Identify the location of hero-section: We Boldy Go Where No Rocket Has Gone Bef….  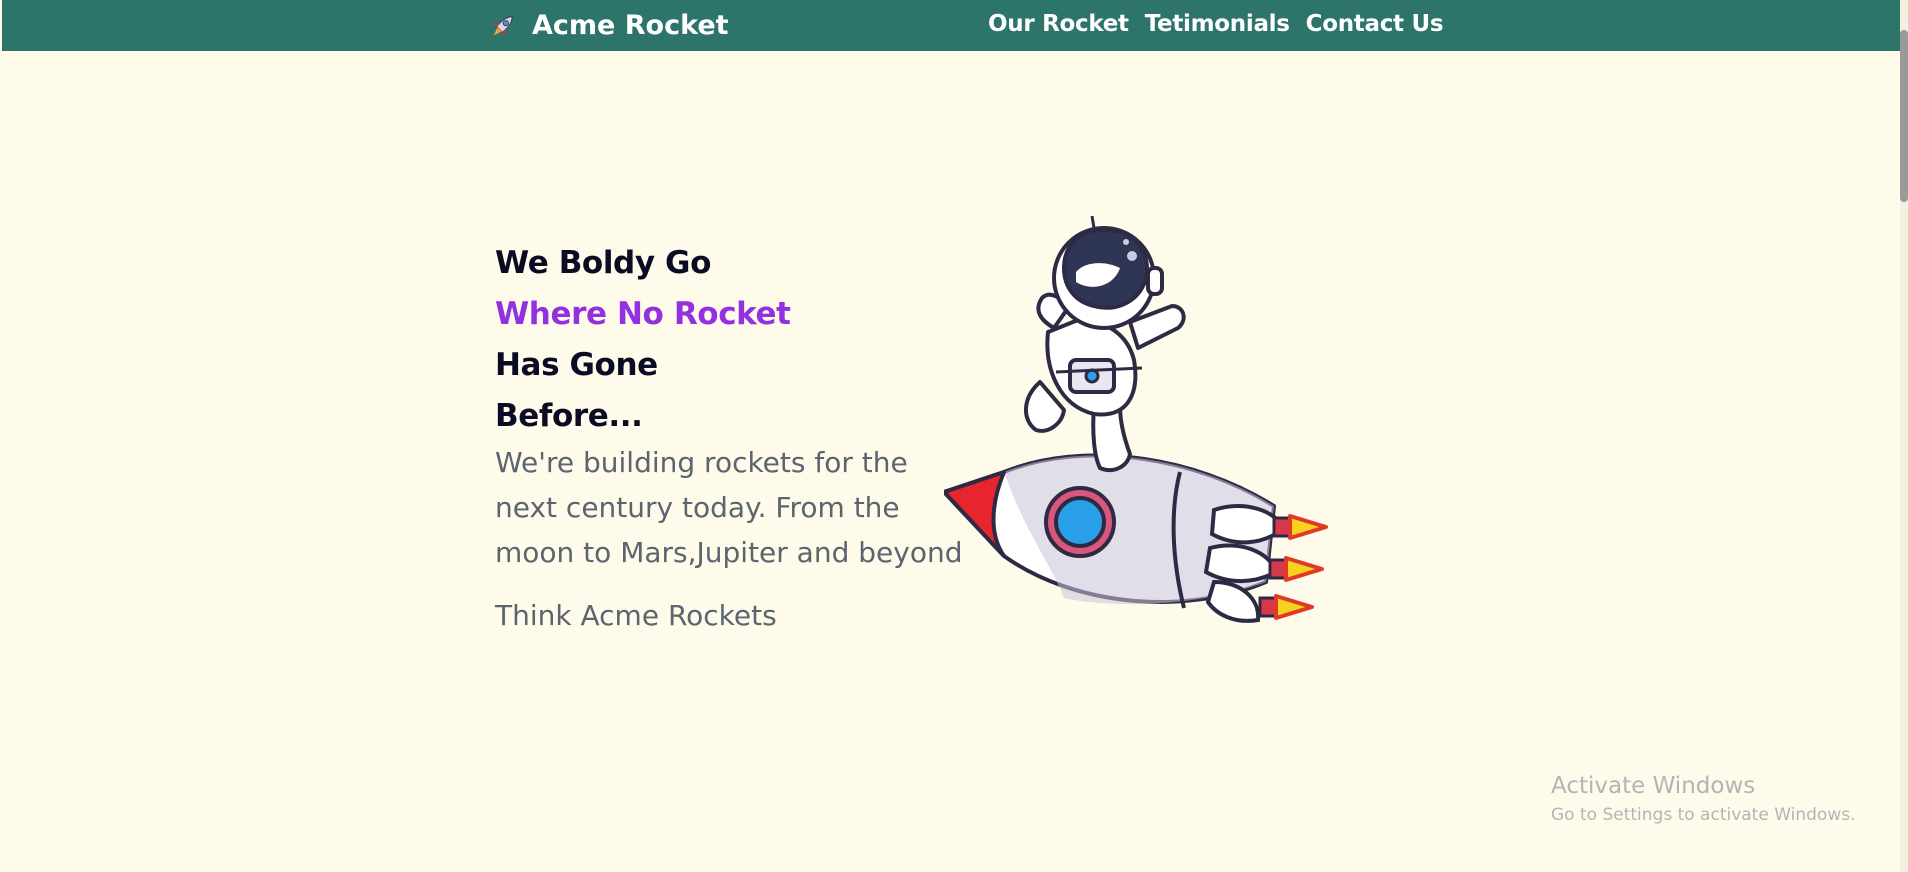
(735, 438).